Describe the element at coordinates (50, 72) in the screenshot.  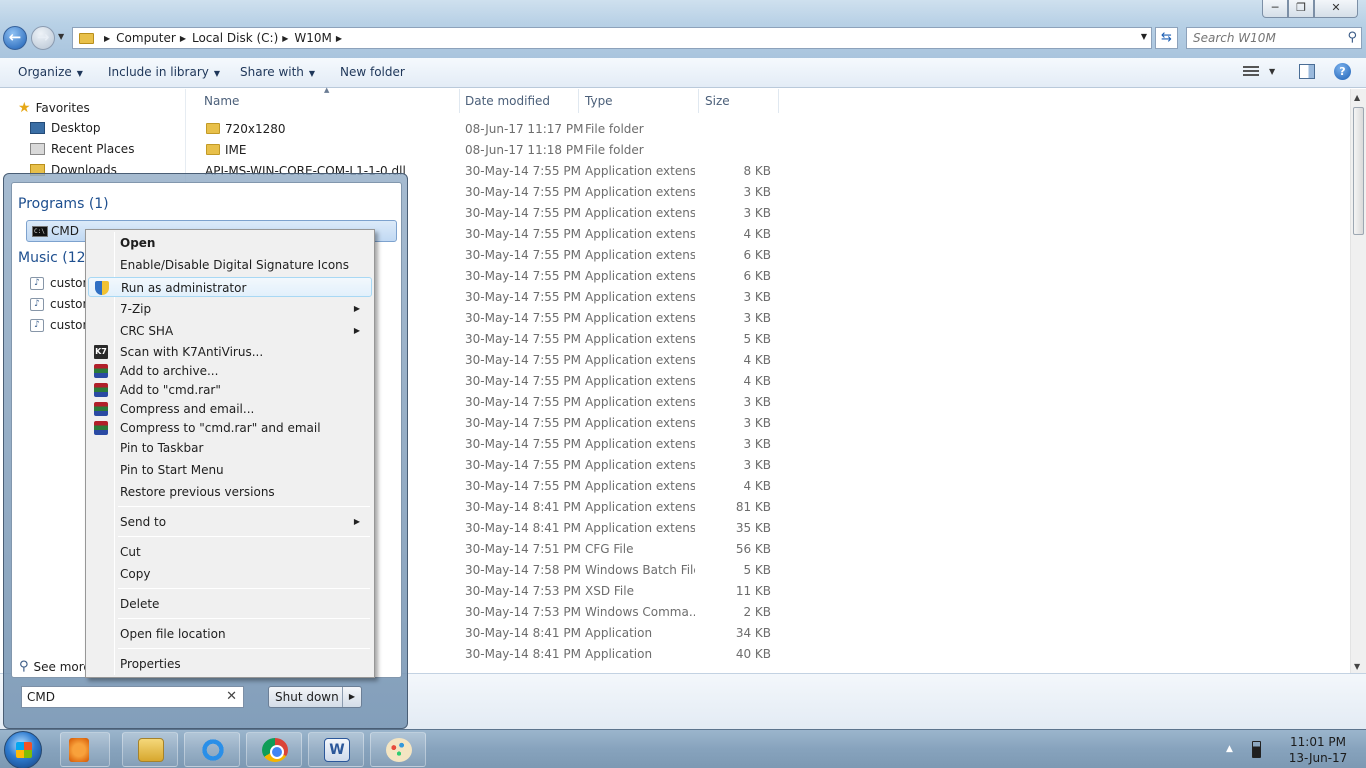
I see `organize-menu: Organize ▼` at that location.